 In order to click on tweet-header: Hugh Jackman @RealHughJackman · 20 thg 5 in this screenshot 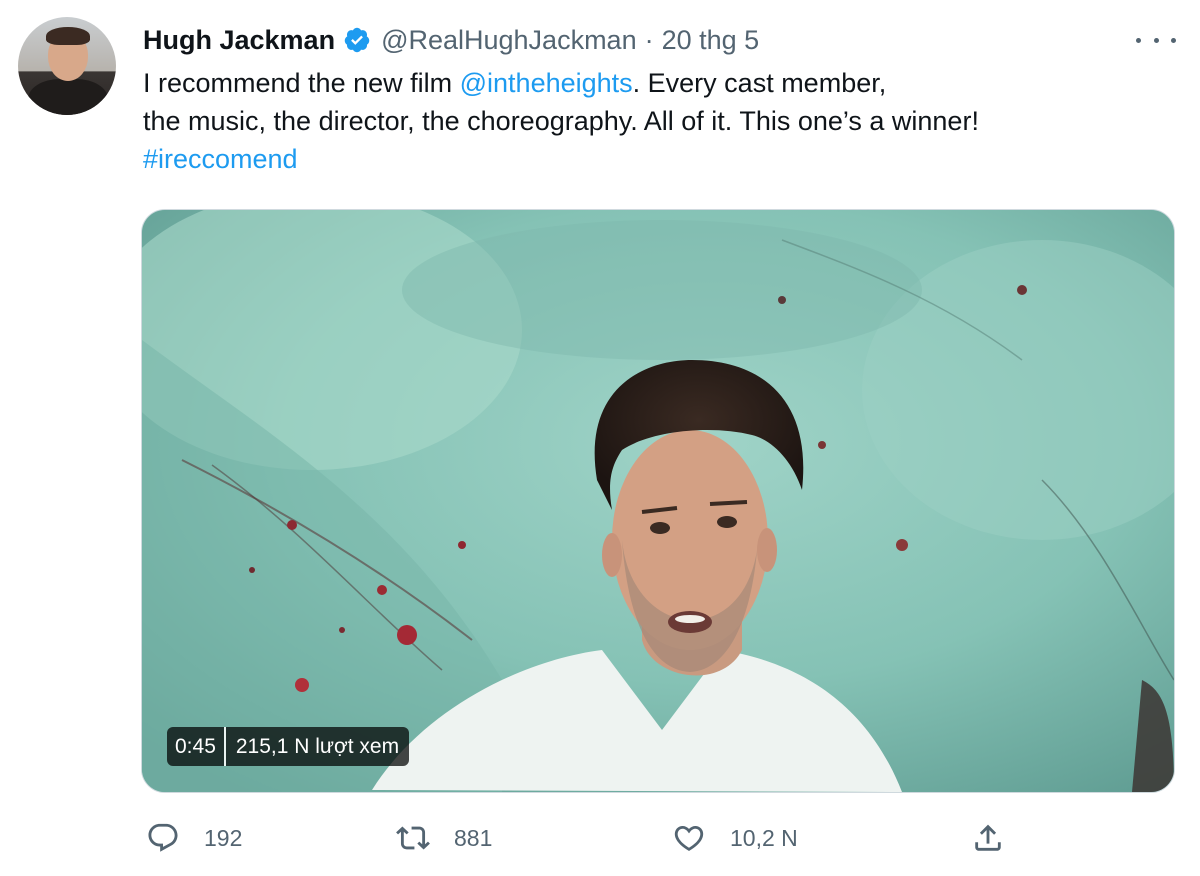, I will do `click(451, 40)`.